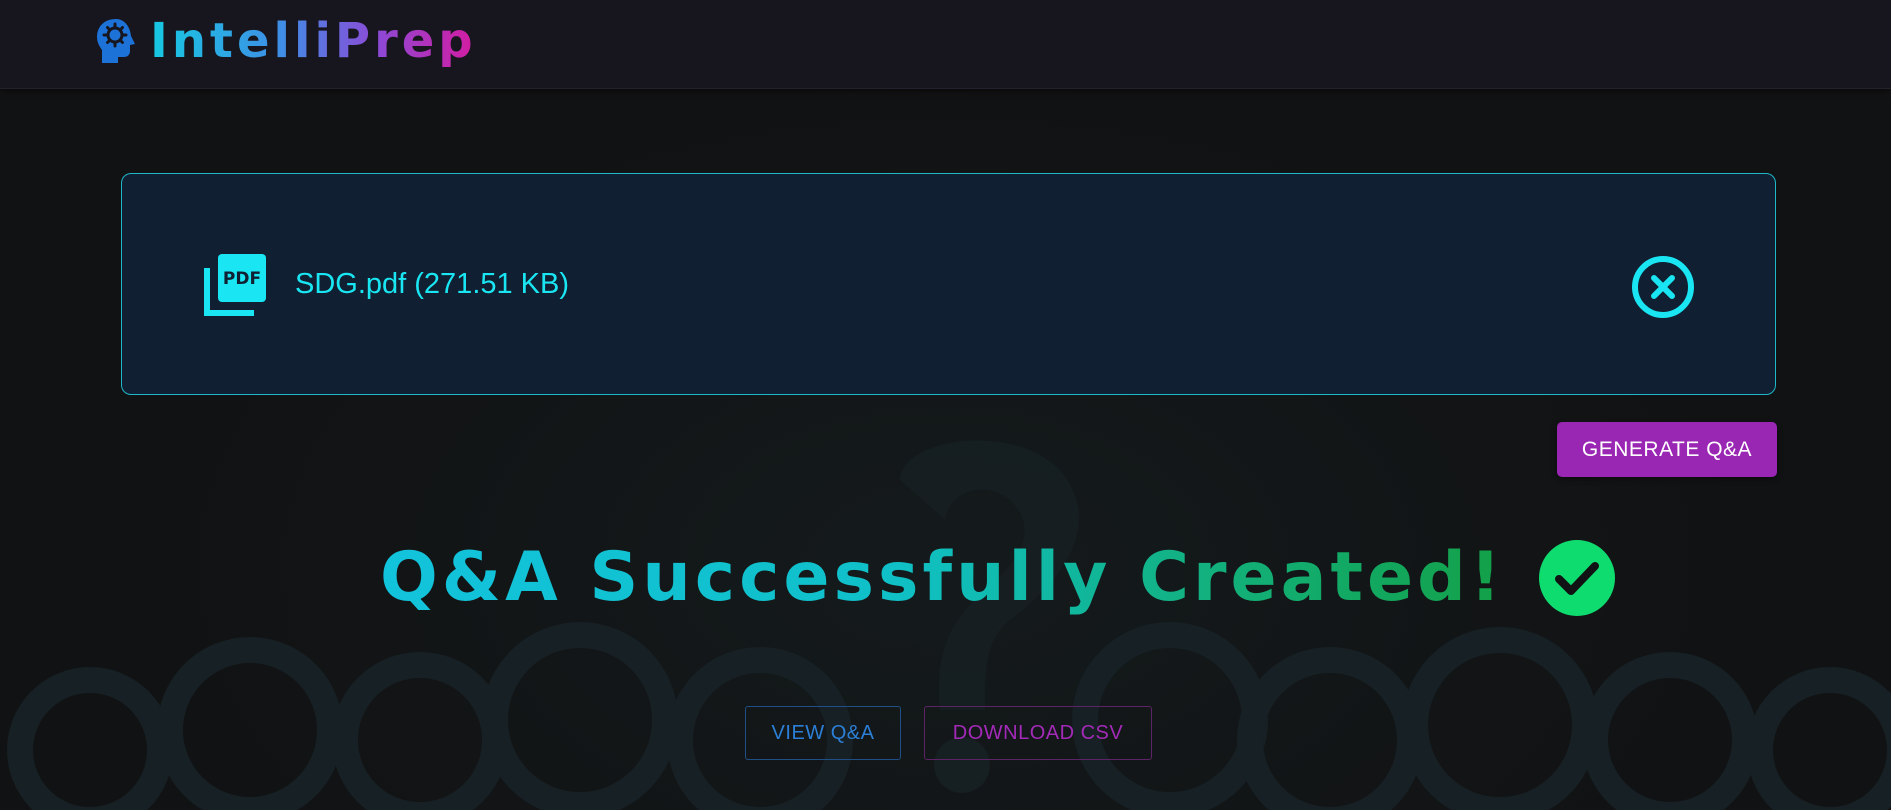 Image resolution: width=1891 pixels, height=810 pixels. Describe the element at coordinates (942, 577) in the screenshot. I see `success-text: Q&A Successfully Created!` at that location.